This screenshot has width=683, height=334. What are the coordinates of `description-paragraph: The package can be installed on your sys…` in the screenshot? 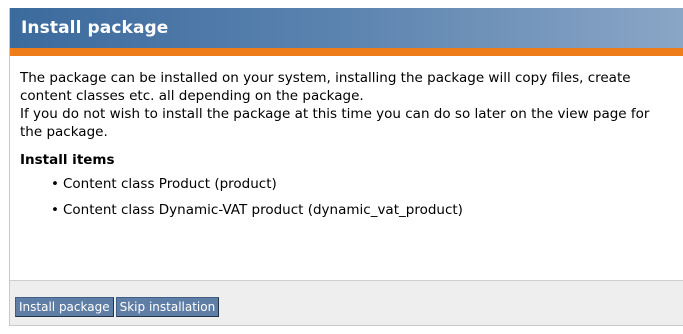 It's located at (325, 87).